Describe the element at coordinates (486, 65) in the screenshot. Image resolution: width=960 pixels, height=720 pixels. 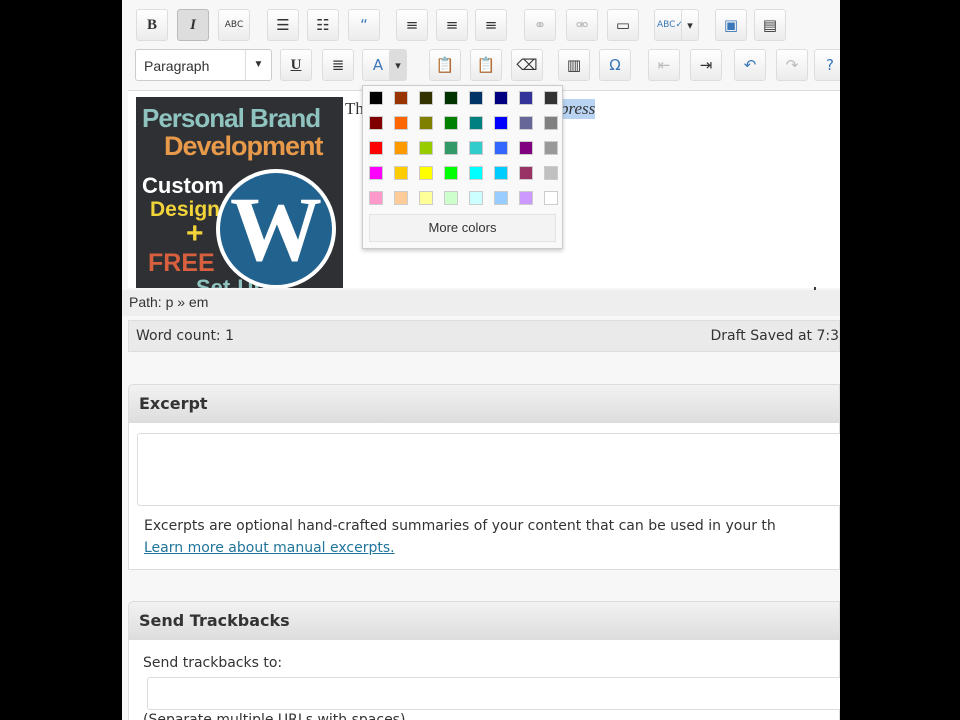
I see `paste-word-button: 📋` at that location.